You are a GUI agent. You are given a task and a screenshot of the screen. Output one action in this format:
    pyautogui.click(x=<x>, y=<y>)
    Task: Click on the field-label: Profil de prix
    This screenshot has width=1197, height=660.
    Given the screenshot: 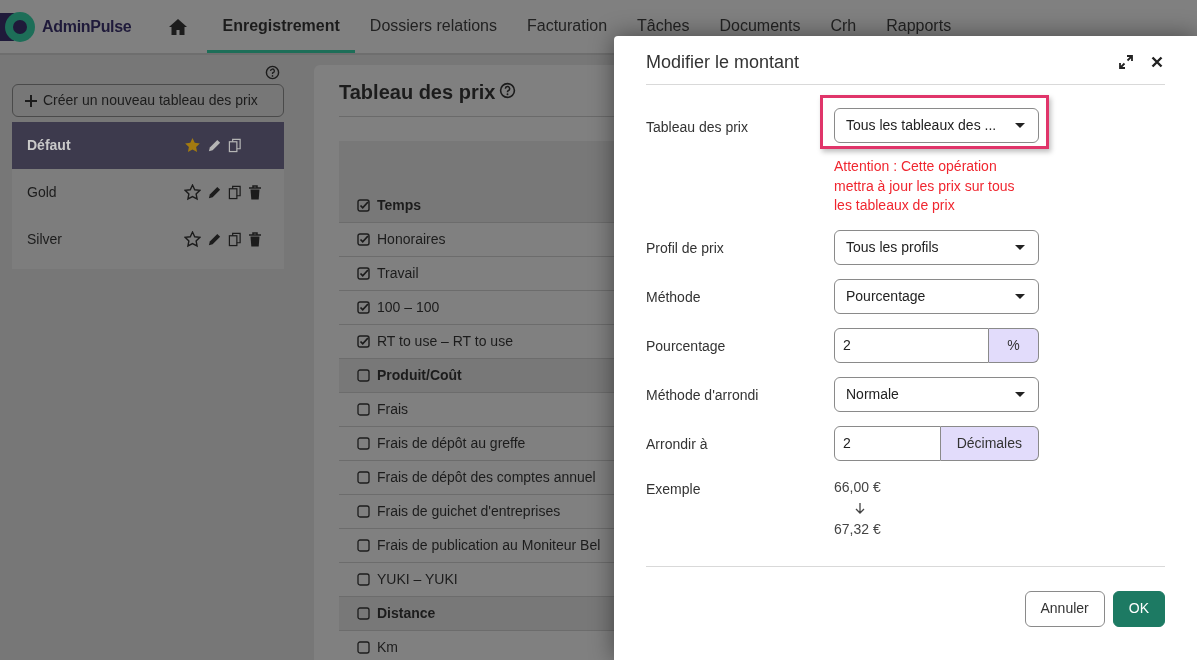 What is the action you would take?
    pyautogui.click(x=685, y=248)
    